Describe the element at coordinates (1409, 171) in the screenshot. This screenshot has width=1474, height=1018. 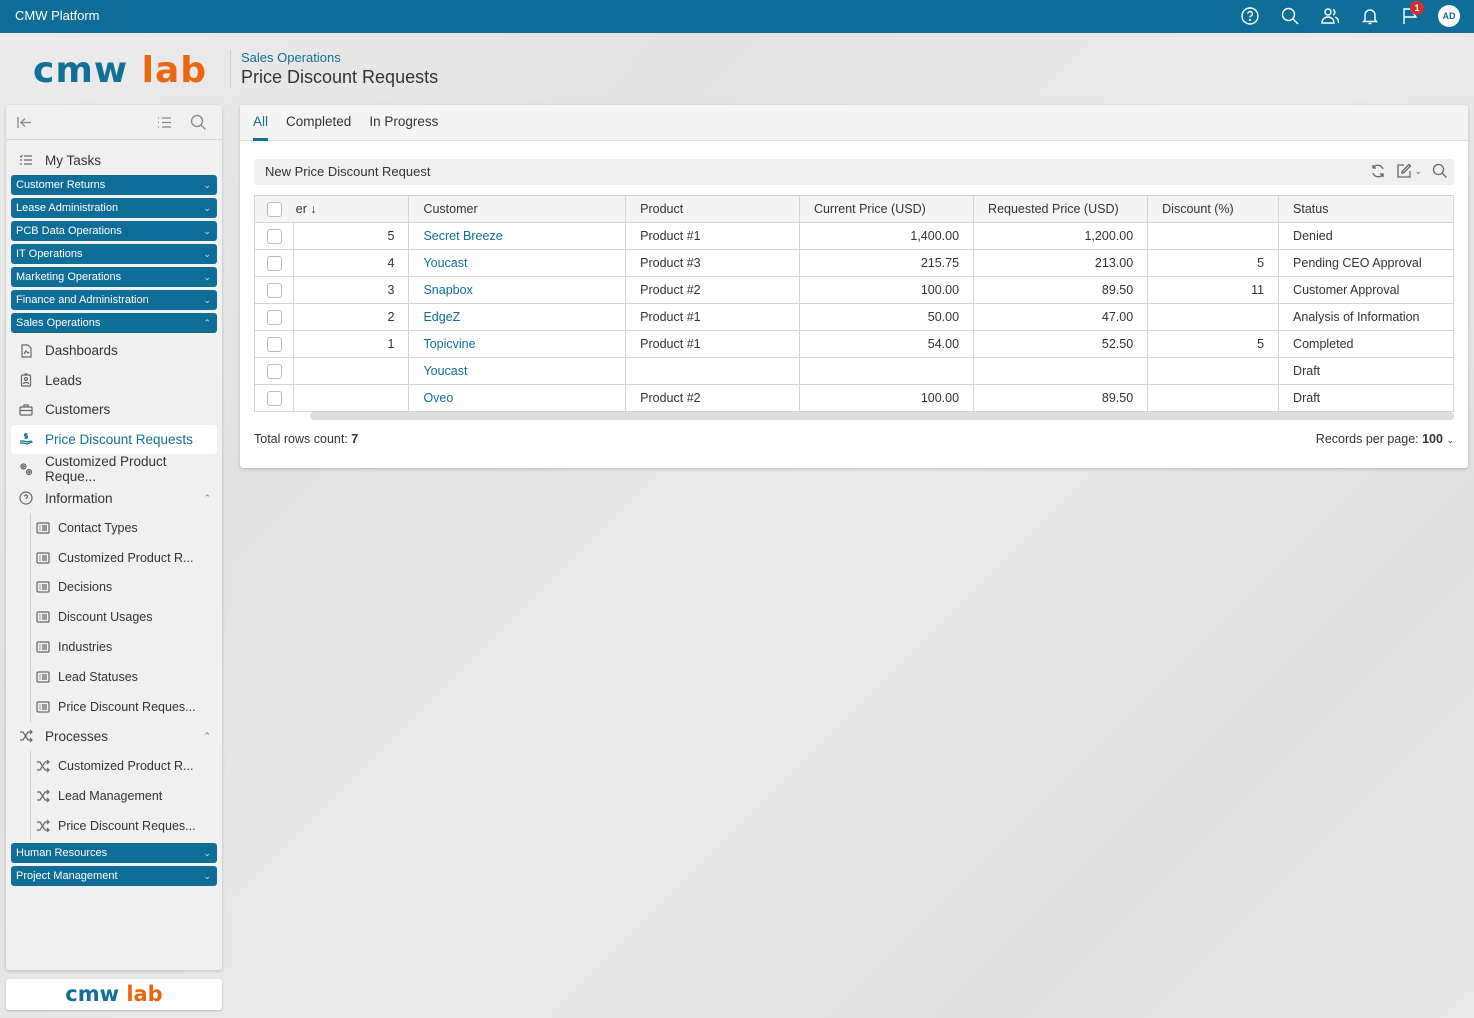
I see `edit-menu-button: ⌄` at that location.